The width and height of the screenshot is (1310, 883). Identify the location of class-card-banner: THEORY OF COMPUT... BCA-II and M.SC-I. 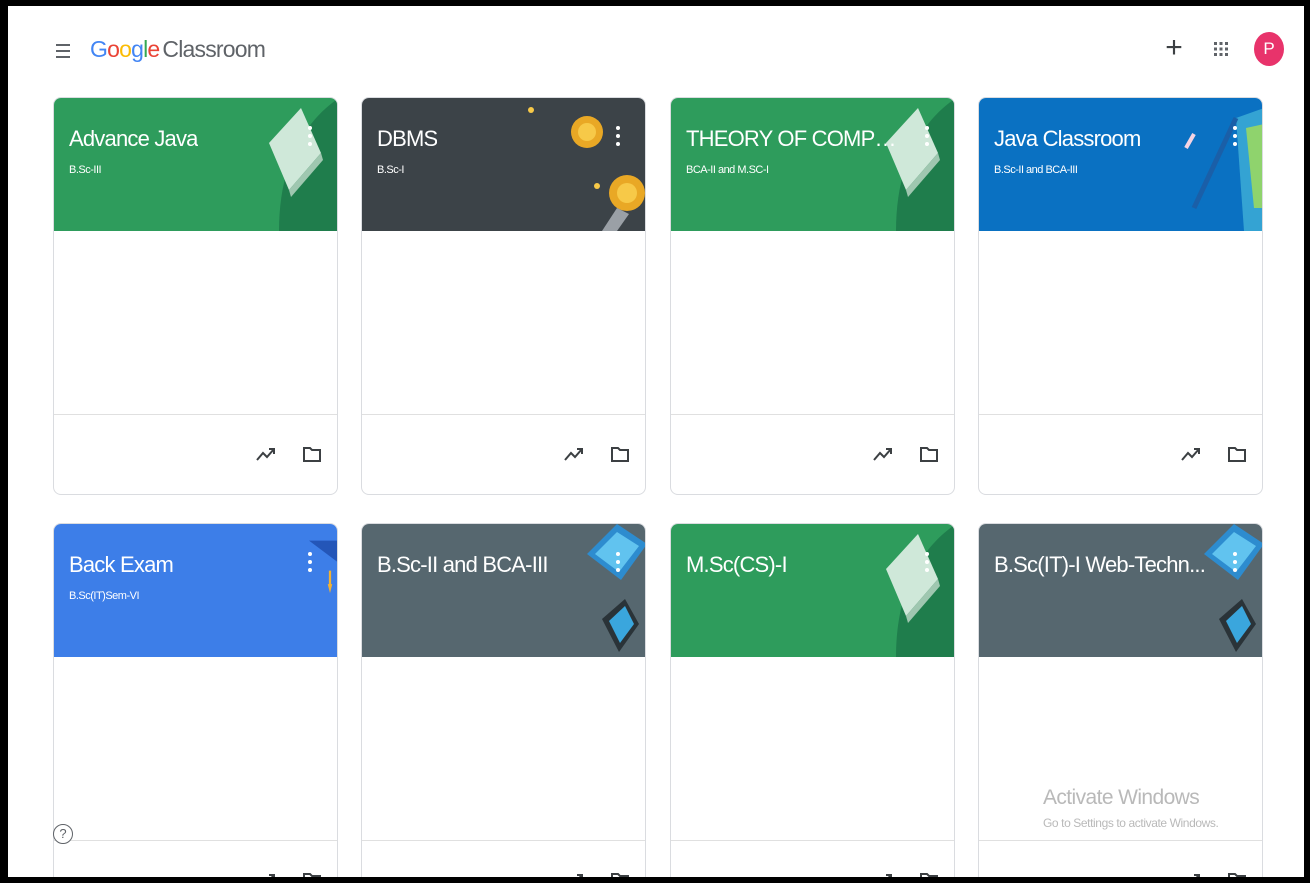
(812, 164).